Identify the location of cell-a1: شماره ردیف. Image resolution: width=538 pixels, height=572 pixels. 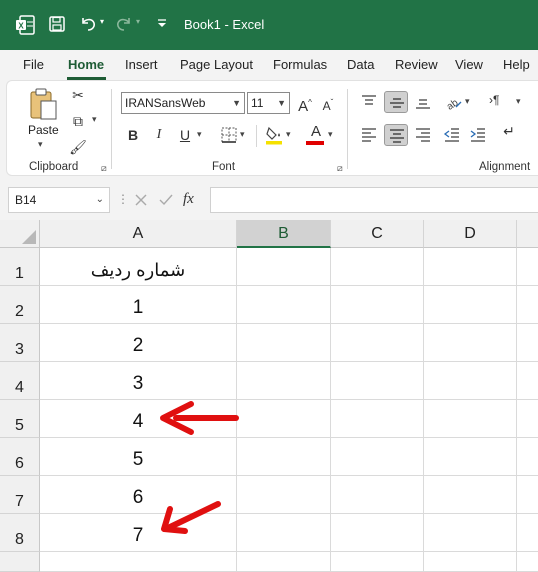
(138, 267).